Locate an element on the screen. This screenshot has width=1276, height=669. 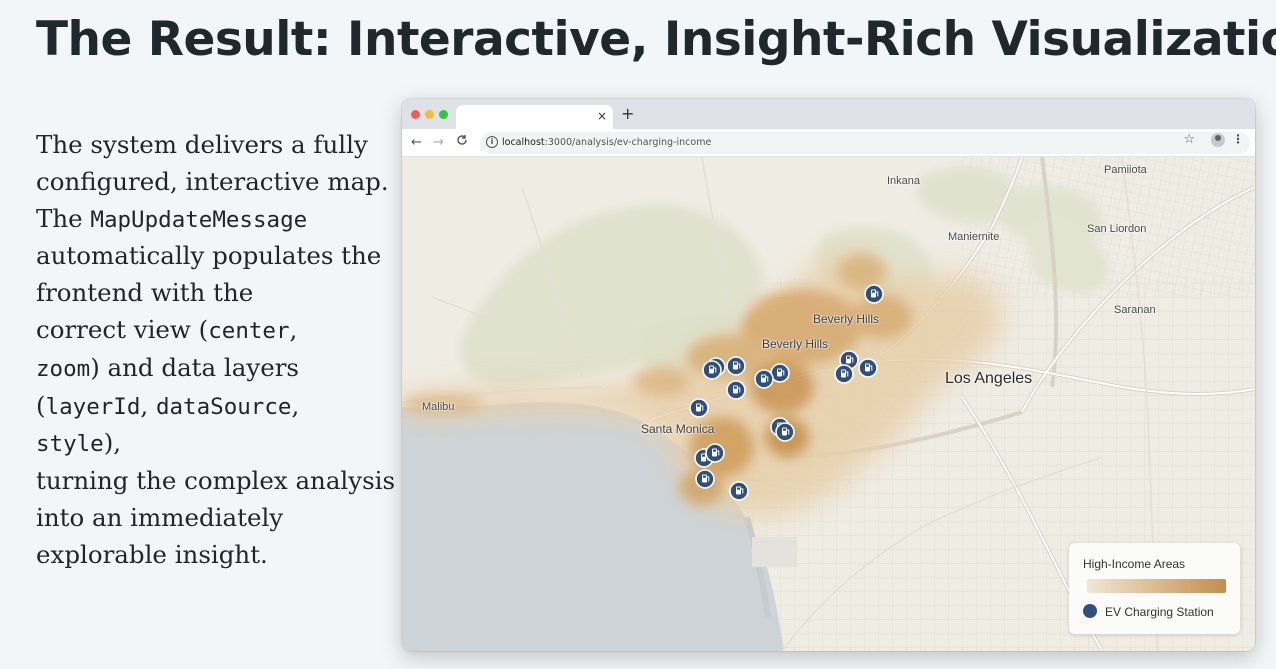
map-label-beverly-hills: Beverly Hills is located at coordinates (795, 344).